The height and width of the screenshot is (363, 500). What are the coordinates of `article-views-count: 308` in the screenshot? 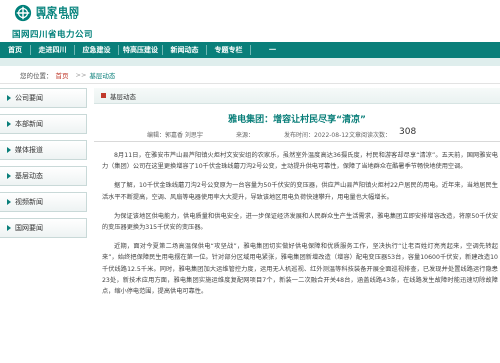 It's located at (408, 132).